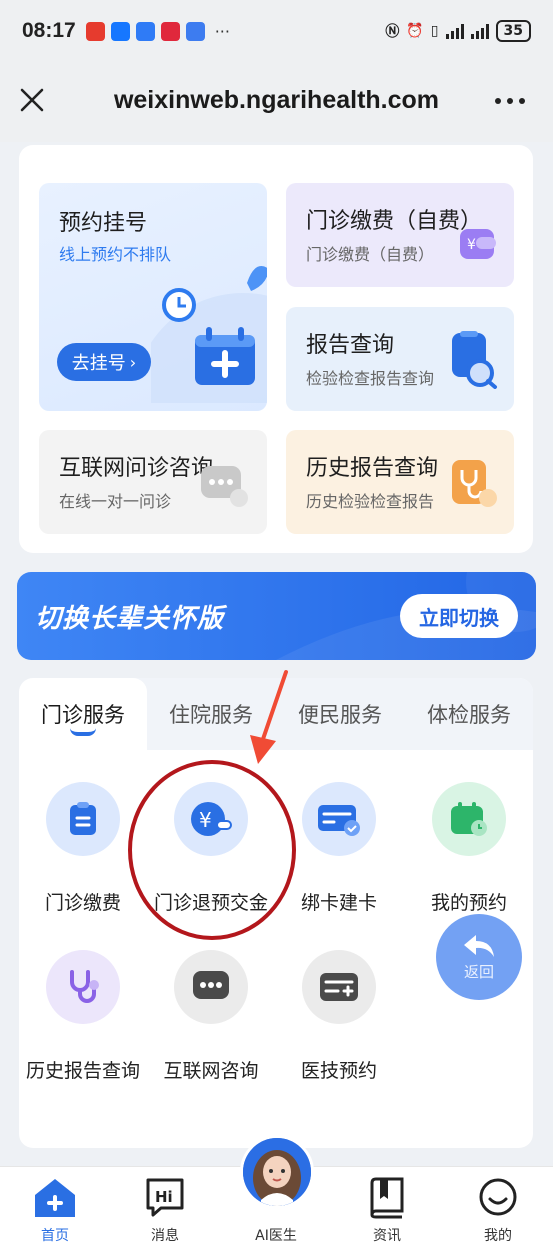 The image size is (553, 1250). I want to click on outpatient-pay-tile: 门诊缴费（自费） 门诊缴费（自费） ¥, so click(400, 235).